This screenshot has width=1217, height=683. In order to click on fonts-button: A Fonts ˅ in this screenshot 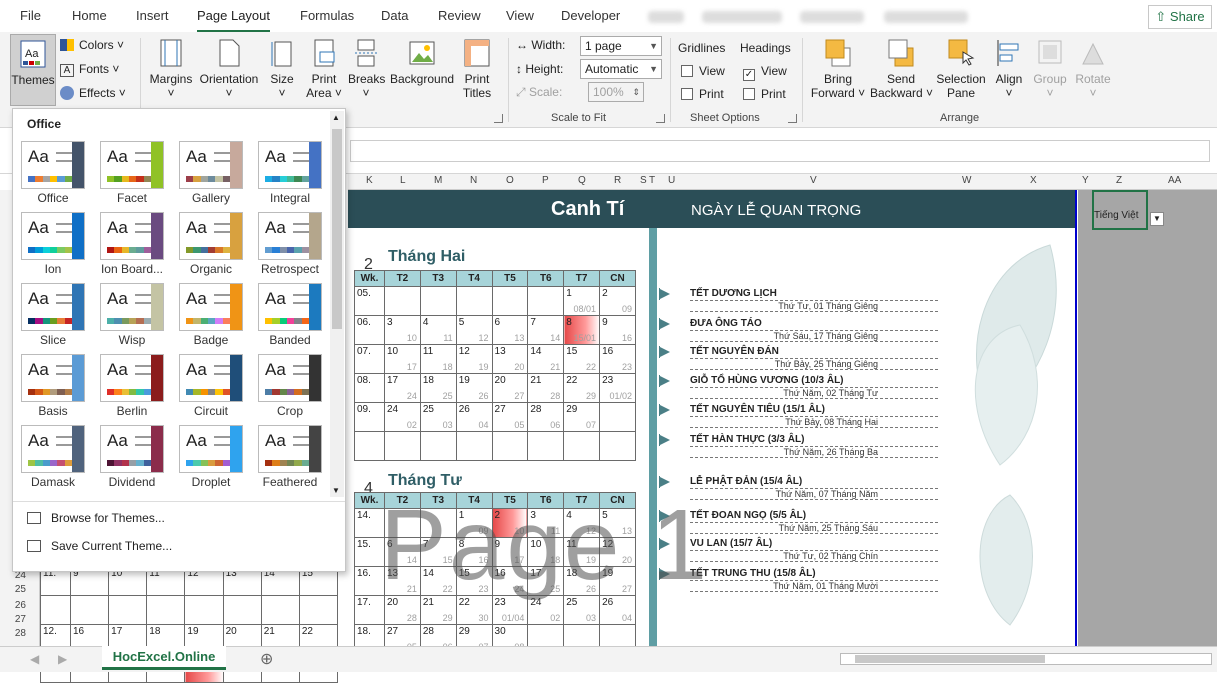, I will do `click(89, 69)`.